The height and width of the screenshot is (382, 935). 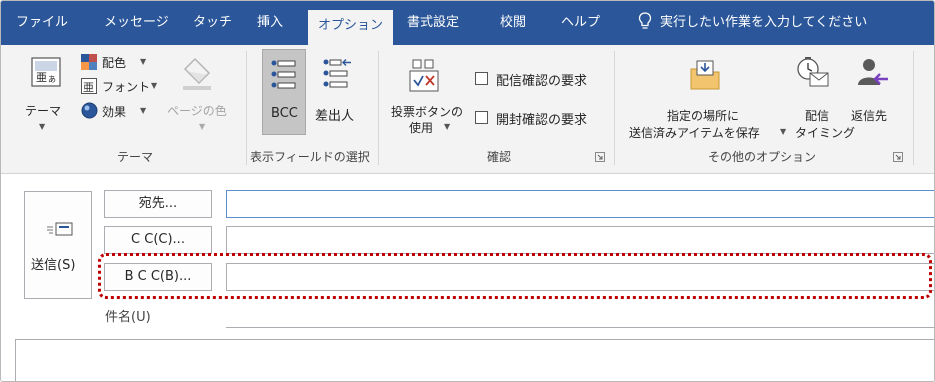 I want to click on bcc-field, so click(x=580, y=277).